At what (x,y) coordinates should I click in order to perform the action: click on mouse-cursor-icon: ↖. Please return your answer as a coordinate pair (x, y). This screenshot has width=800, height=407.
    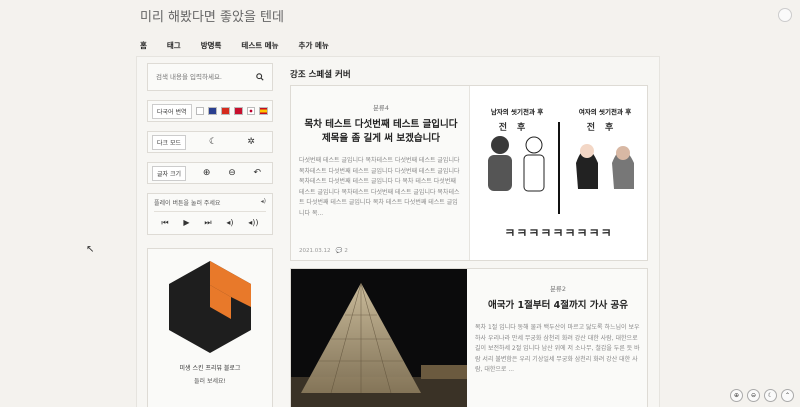
    Looking at the image, I should click on (90, 249).